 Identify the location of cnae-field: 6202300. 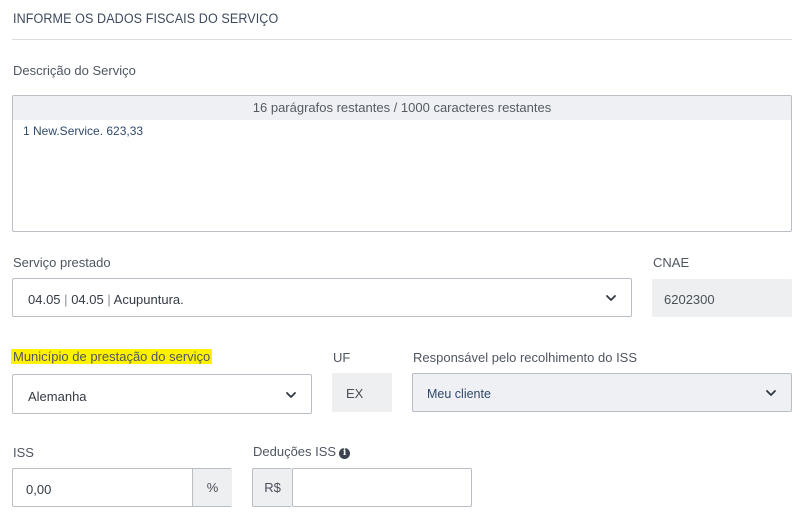
(722, 298).